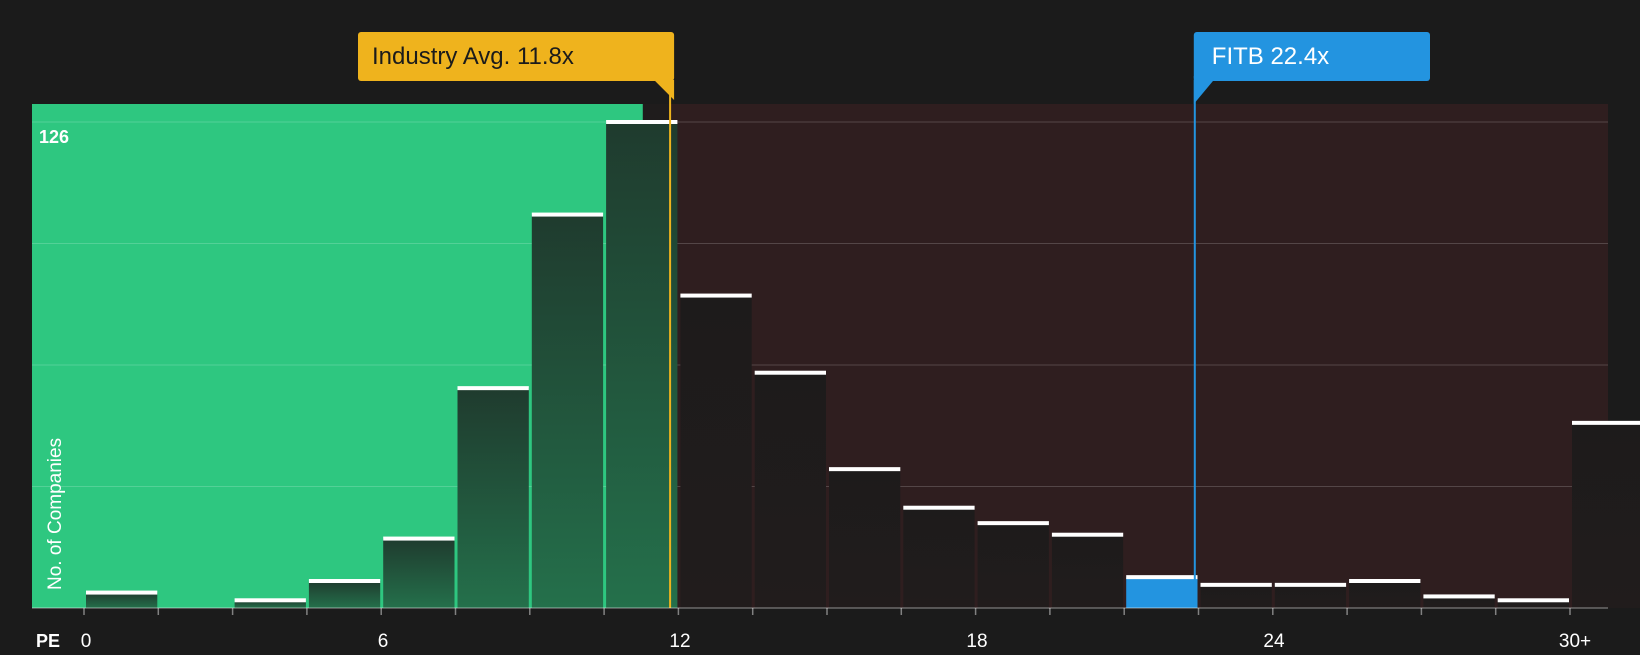  Describe the element at coordinates (1575, 640) in the screenshot. I see `x-tick-label: 30+` at that location.